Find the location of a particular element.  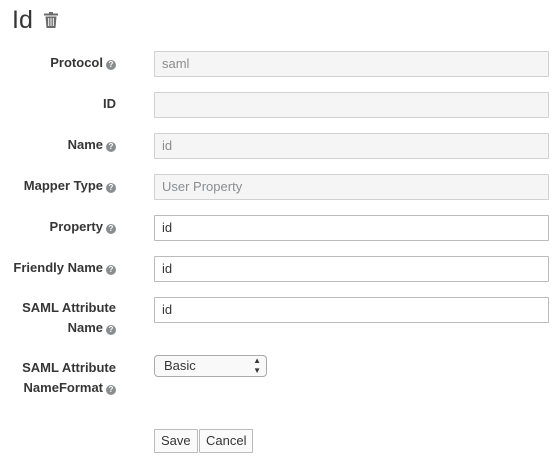

property-input: id is located at coordinates (351, 228).